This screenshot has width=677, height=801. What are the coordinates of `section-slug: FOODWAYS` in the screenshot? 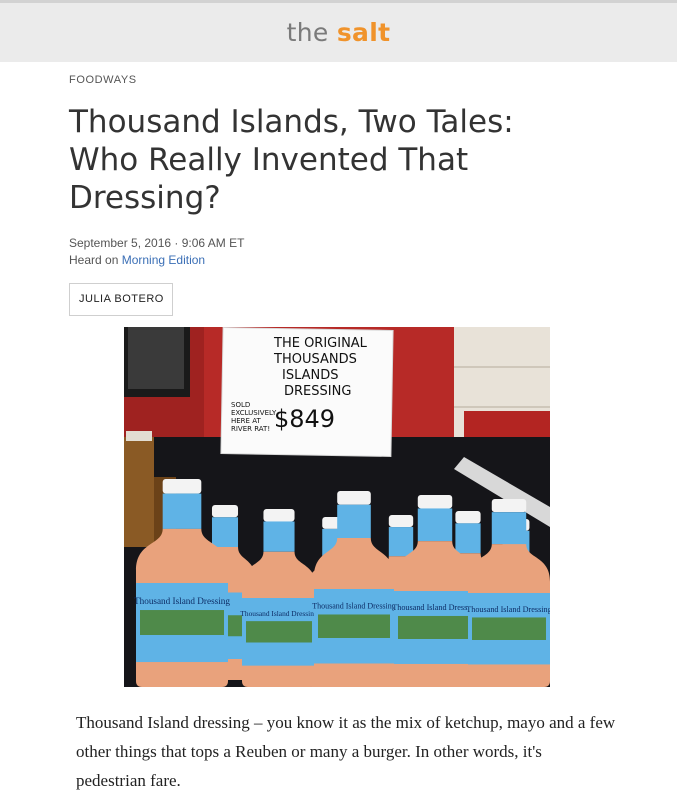 It's located at (373, 80).